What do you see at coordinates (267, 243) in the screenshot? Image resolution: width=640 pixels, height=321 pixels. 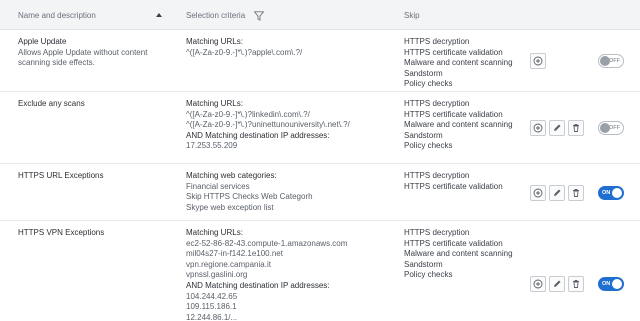 I see `criteria-value: ec2-52-86-82-43.compute-1.amazonaws.com` at bounding box center [267, 243].